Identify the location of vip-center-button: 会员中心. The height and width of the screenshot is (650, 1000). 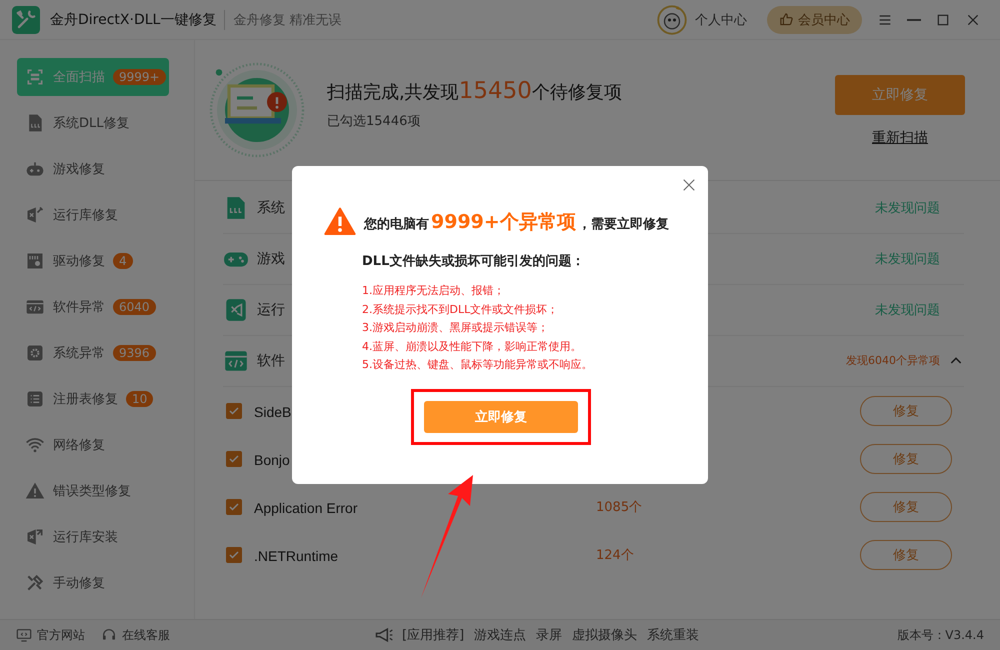
(814, 20).